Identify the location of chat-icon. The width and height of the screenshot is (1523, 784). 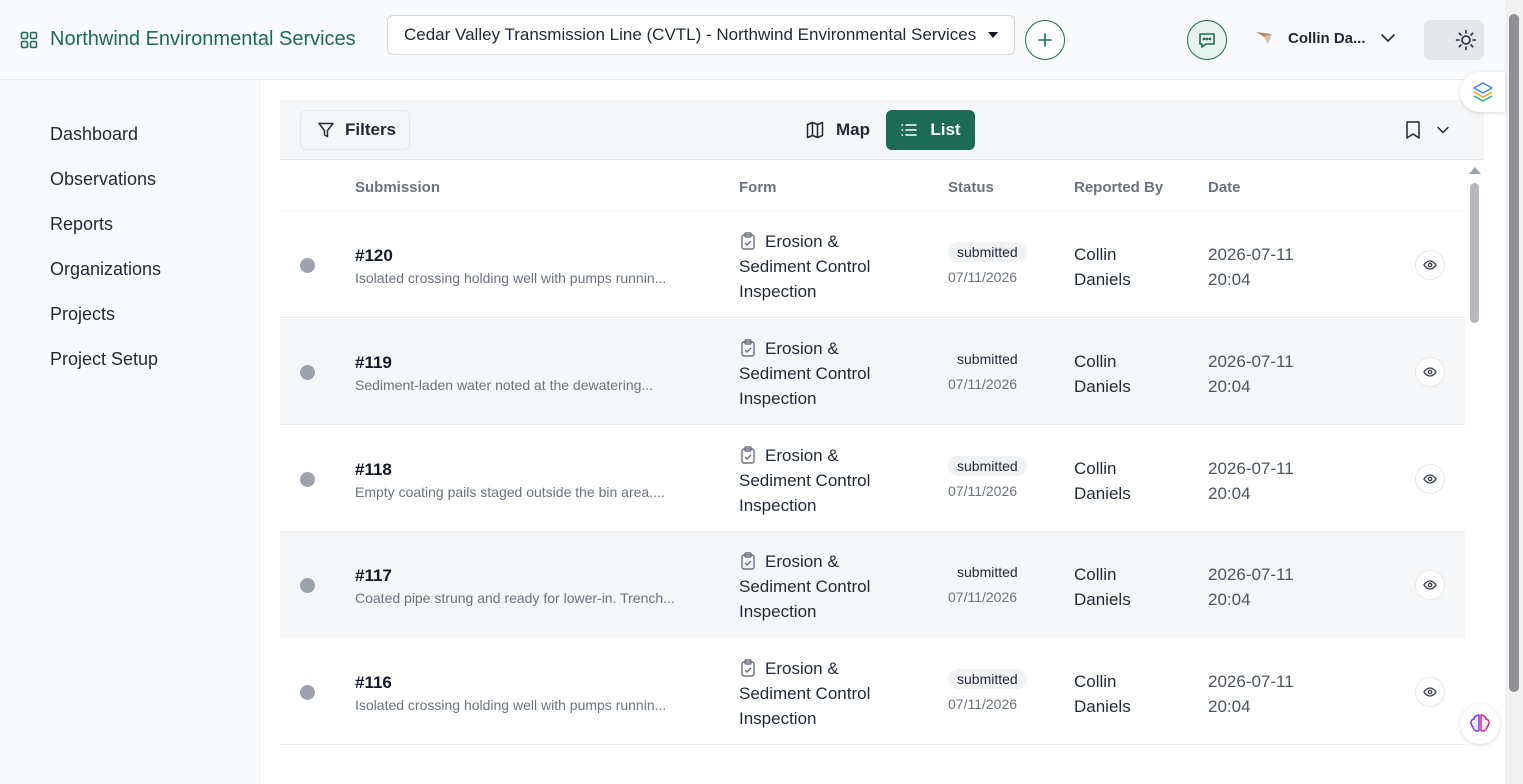
(1207, 40).